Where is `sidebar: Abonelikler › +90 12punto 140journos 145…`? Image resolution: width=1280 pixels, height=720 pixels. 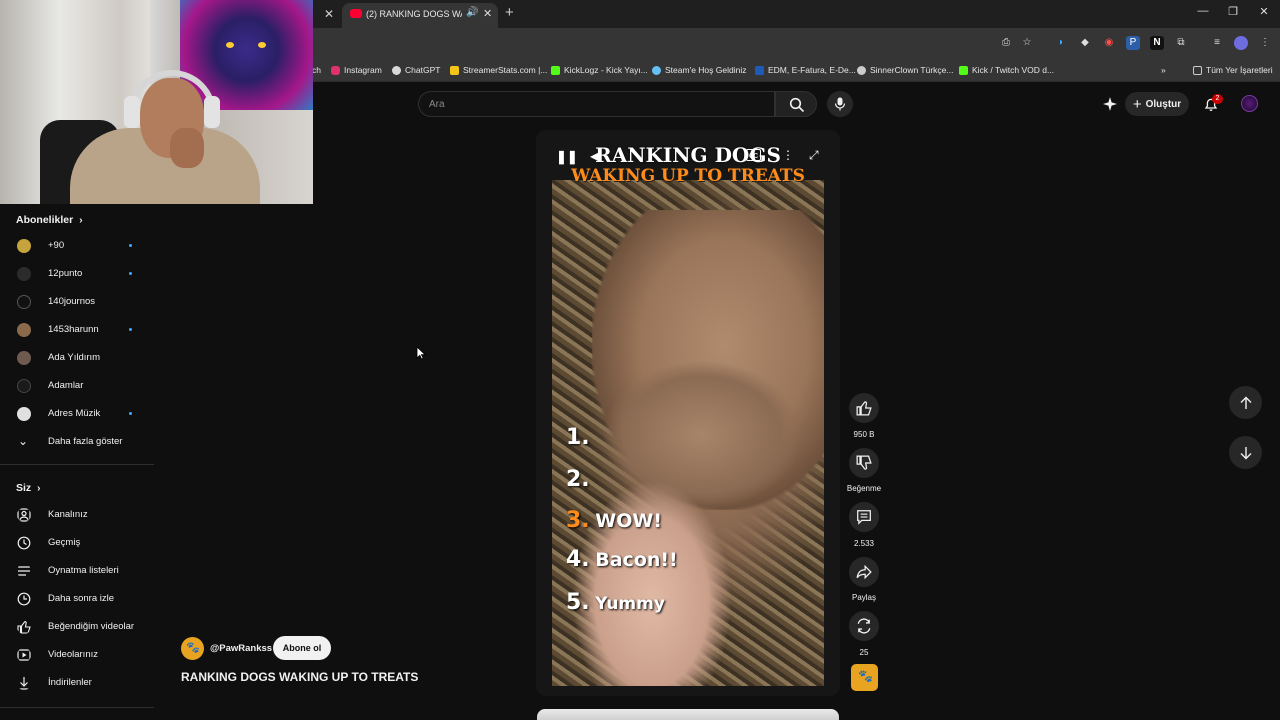
sidebar: Abonelikler › +90 12punto 140journos 145… is located at coordinates (77, 462).